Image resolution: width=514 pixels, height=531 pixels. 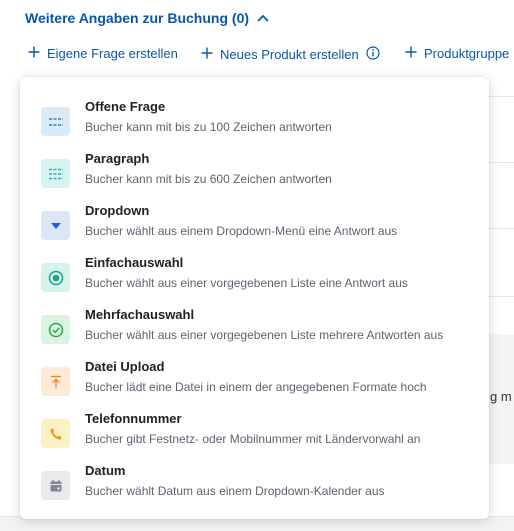 What do you see at coordinates (373, 54) in the screenshot?
I see `info-icon` at bounding box center [373, 54].